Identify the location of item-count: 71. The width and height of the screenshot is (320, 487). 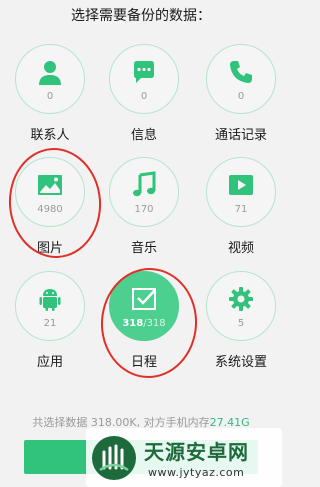
(241, 209).